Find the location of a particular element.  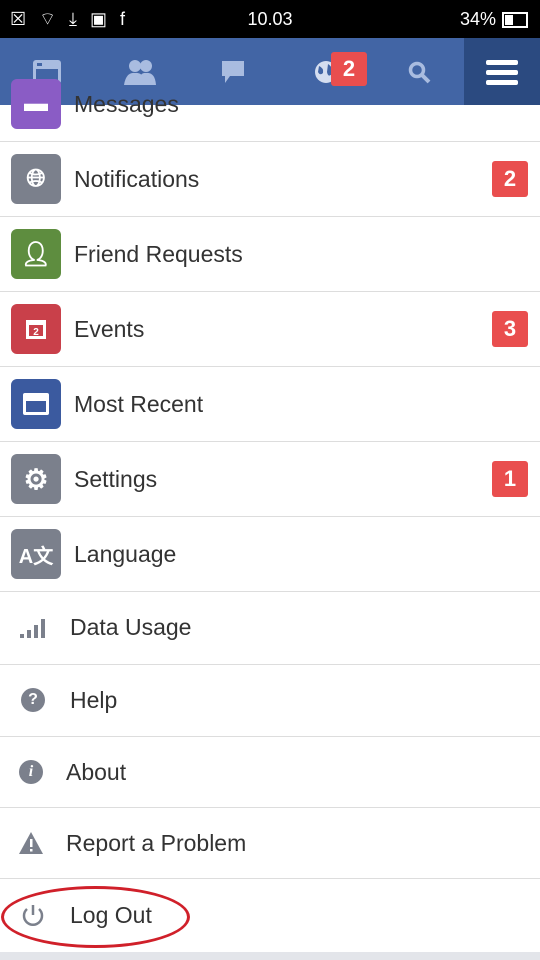

menu-item-friend-requests: 👤︎ Friend Requests is located at coordinates (270, 254).